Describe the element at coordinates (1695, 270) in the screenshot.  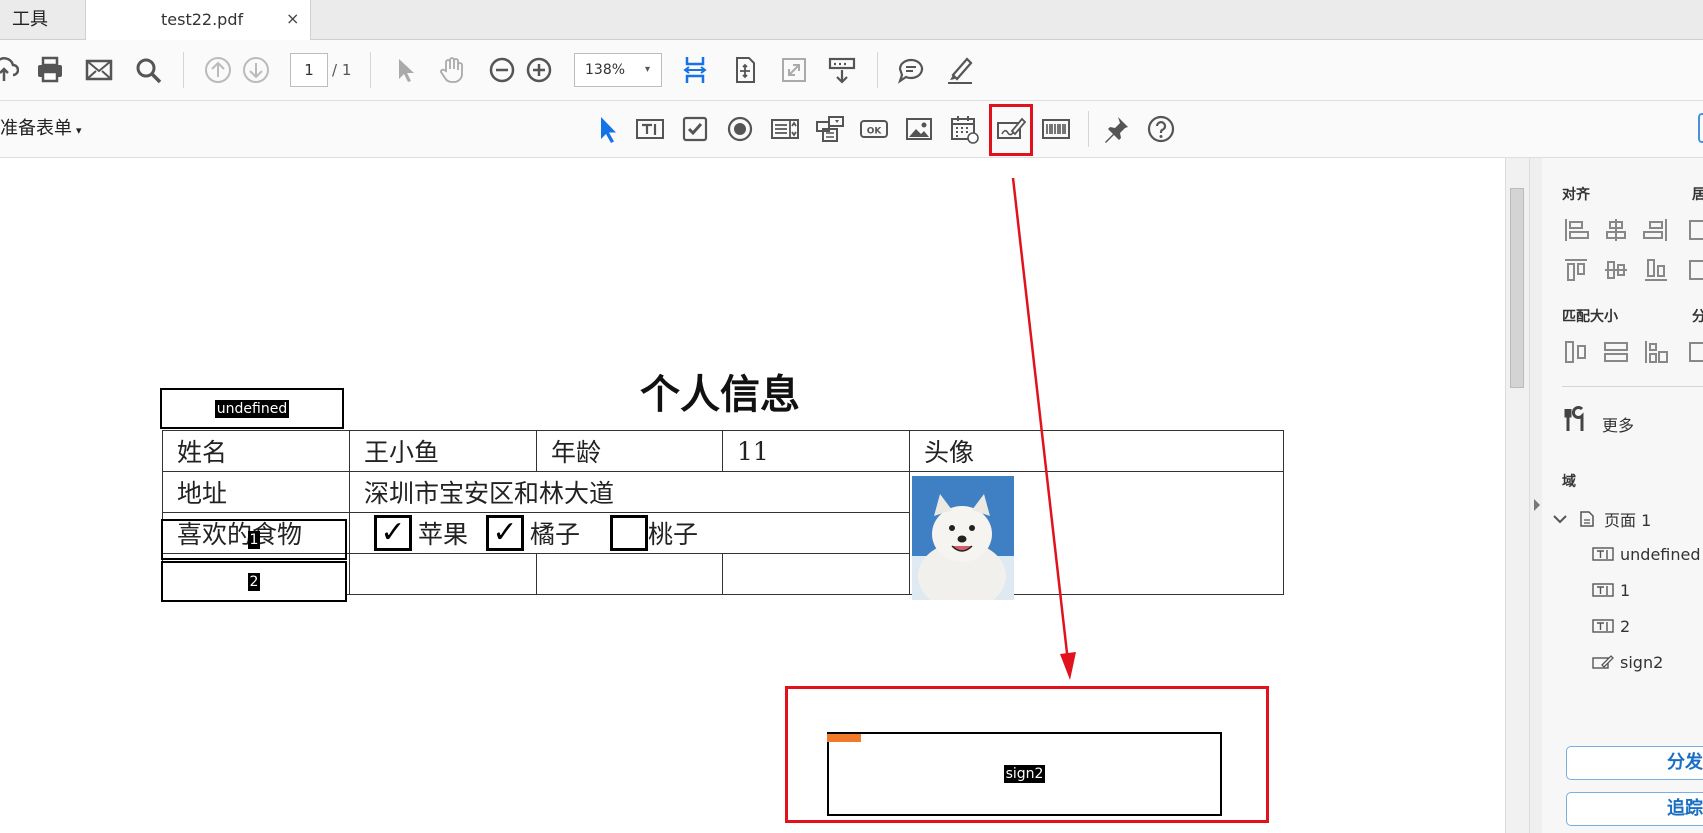
I see `distribute-vertical-icon` at that location.